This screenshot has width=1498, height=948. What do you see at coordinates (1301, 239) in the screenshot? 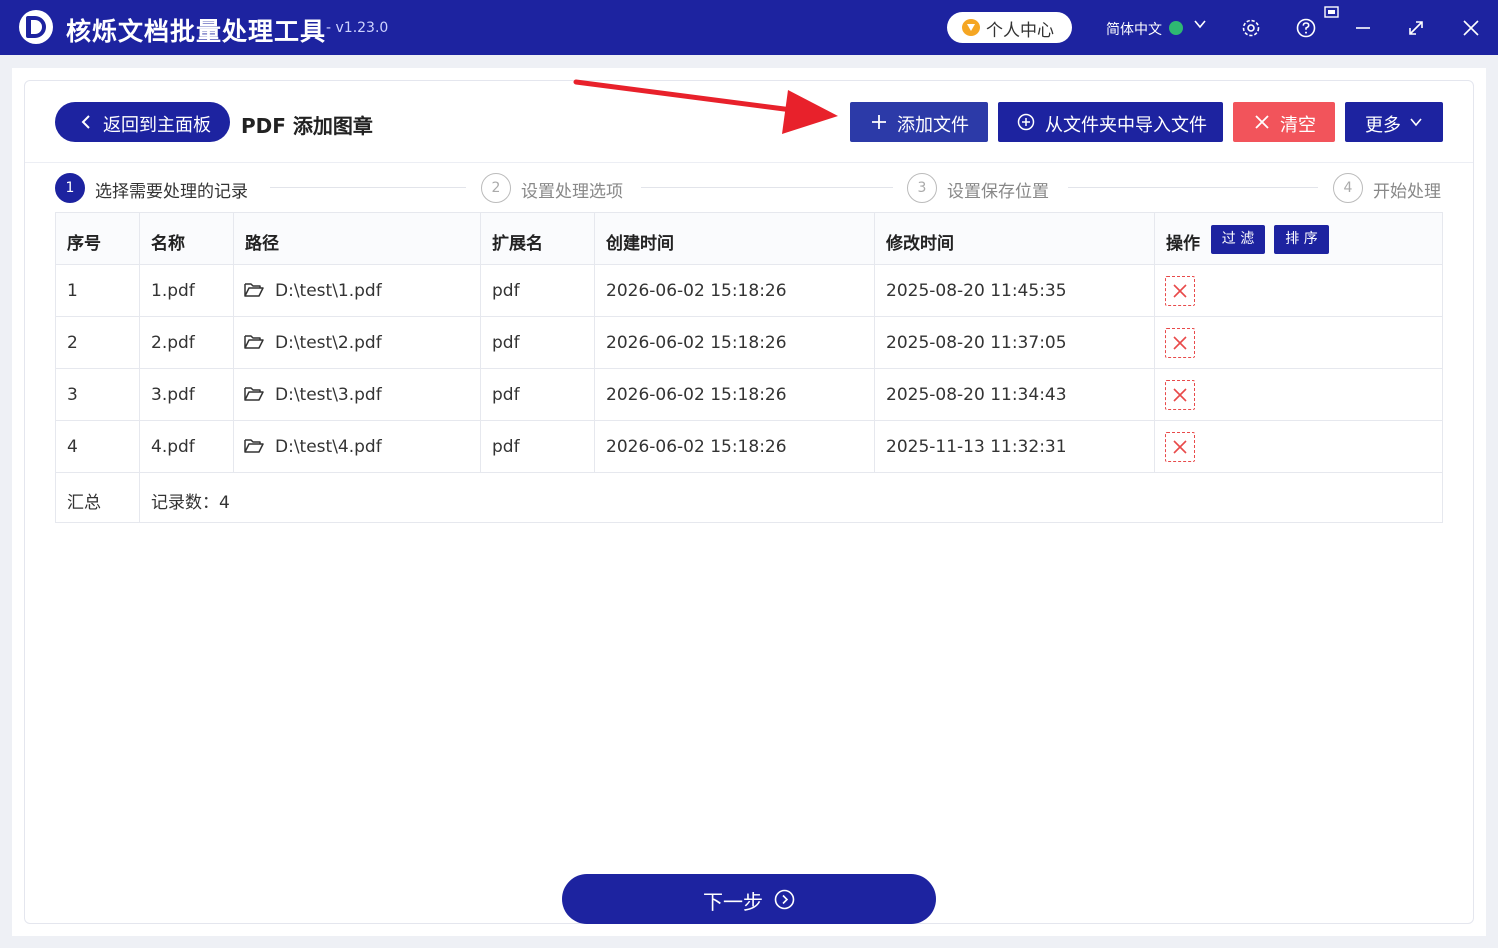
I see `sort-button: 排 序` at bounding box center [1301, 239].